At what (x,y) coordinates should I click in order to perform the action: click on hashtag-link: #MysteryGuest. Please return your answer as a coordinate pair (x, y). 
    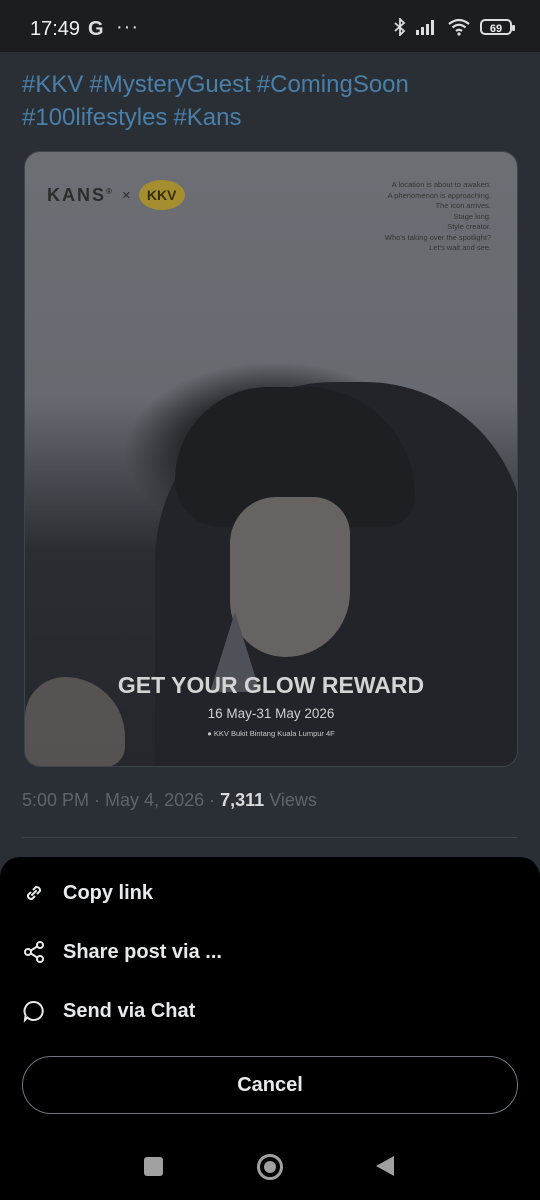
    Looking at the image, I should click on (169, 84).